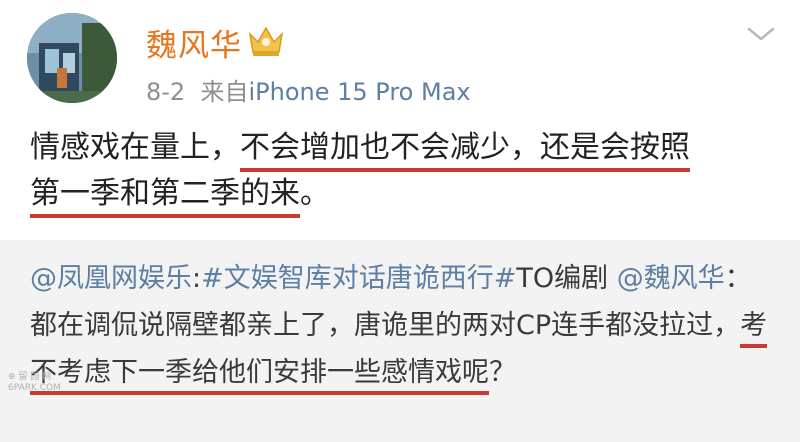  I want to click on chevron-down-icon, so click(761, 34).